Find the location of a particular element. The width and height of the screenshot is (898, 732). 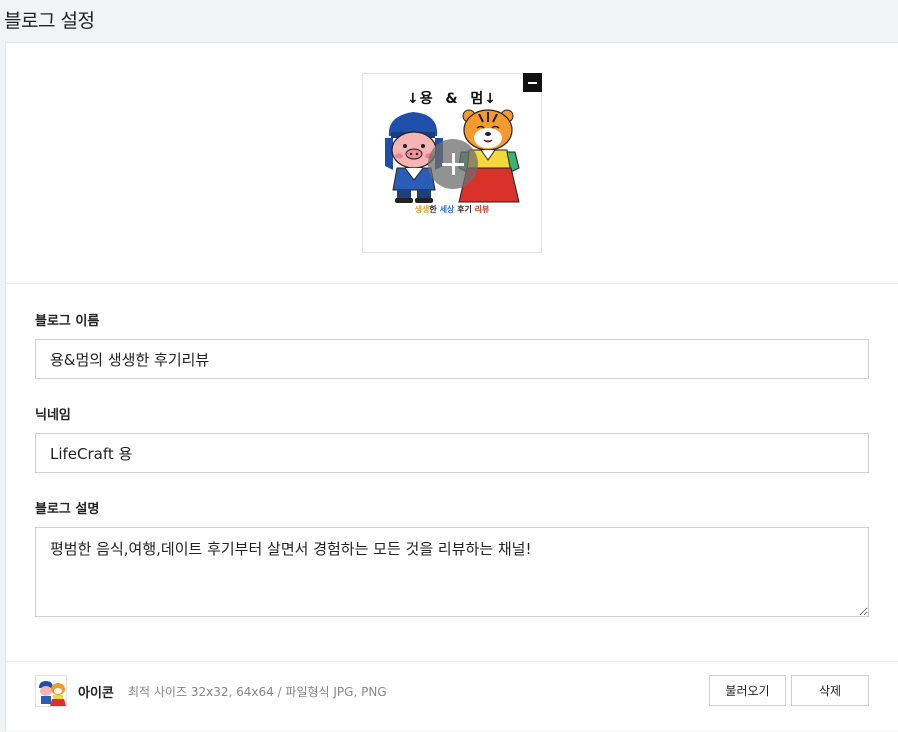

caption-part-4: 후기 is located at coordinates (464, 209).